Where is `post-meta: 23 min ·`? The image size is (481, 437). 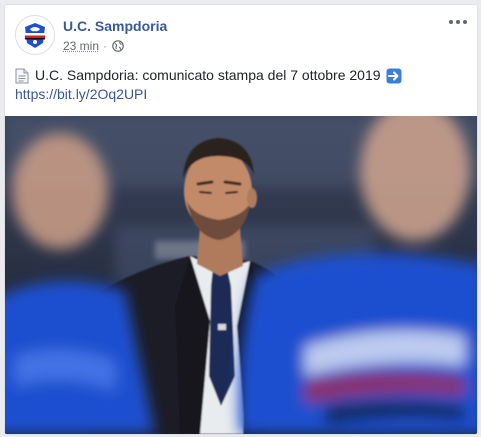 post-meta: 23 min · is located at coordinates (93, 46).